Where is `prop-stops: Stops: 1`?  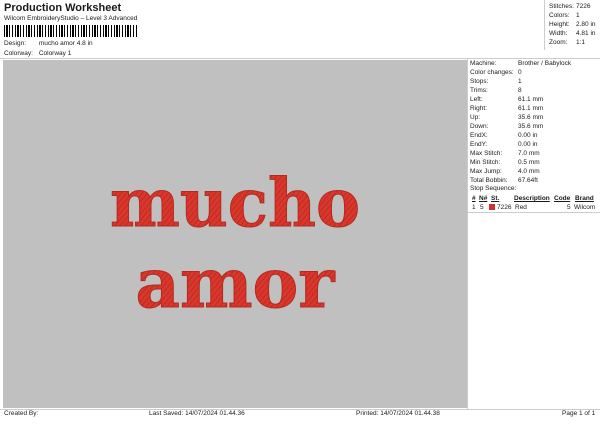
prop-stops: Stops: 1 is located at coordinates (496, 81).